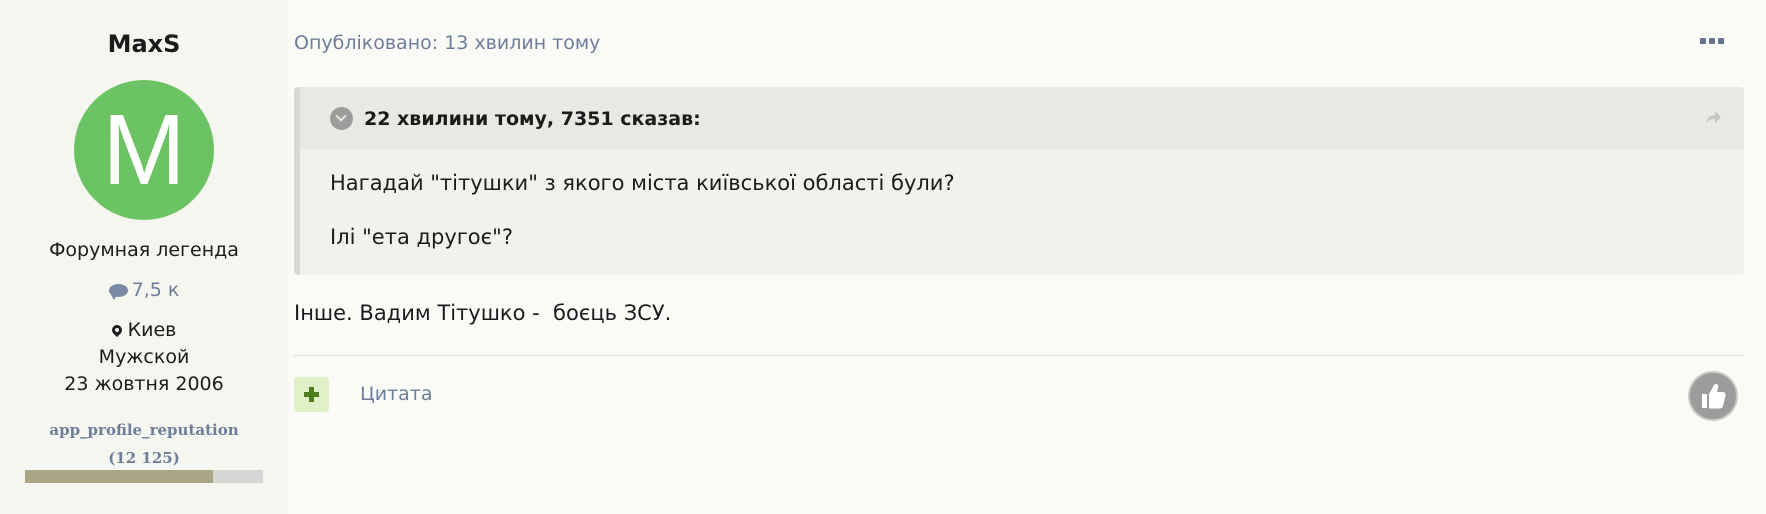 The height and width of the screenshot is (514, 1766). Describe the element at coordinates (144, 44) in the screenshot. I see `author-username: MaxS` at that location.